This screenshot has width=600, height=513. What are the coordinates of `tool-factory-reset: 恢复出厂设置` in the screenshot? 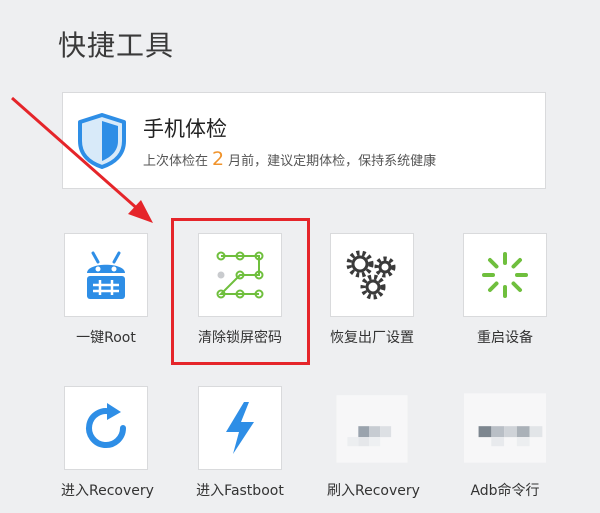 It's located at (372, 290).